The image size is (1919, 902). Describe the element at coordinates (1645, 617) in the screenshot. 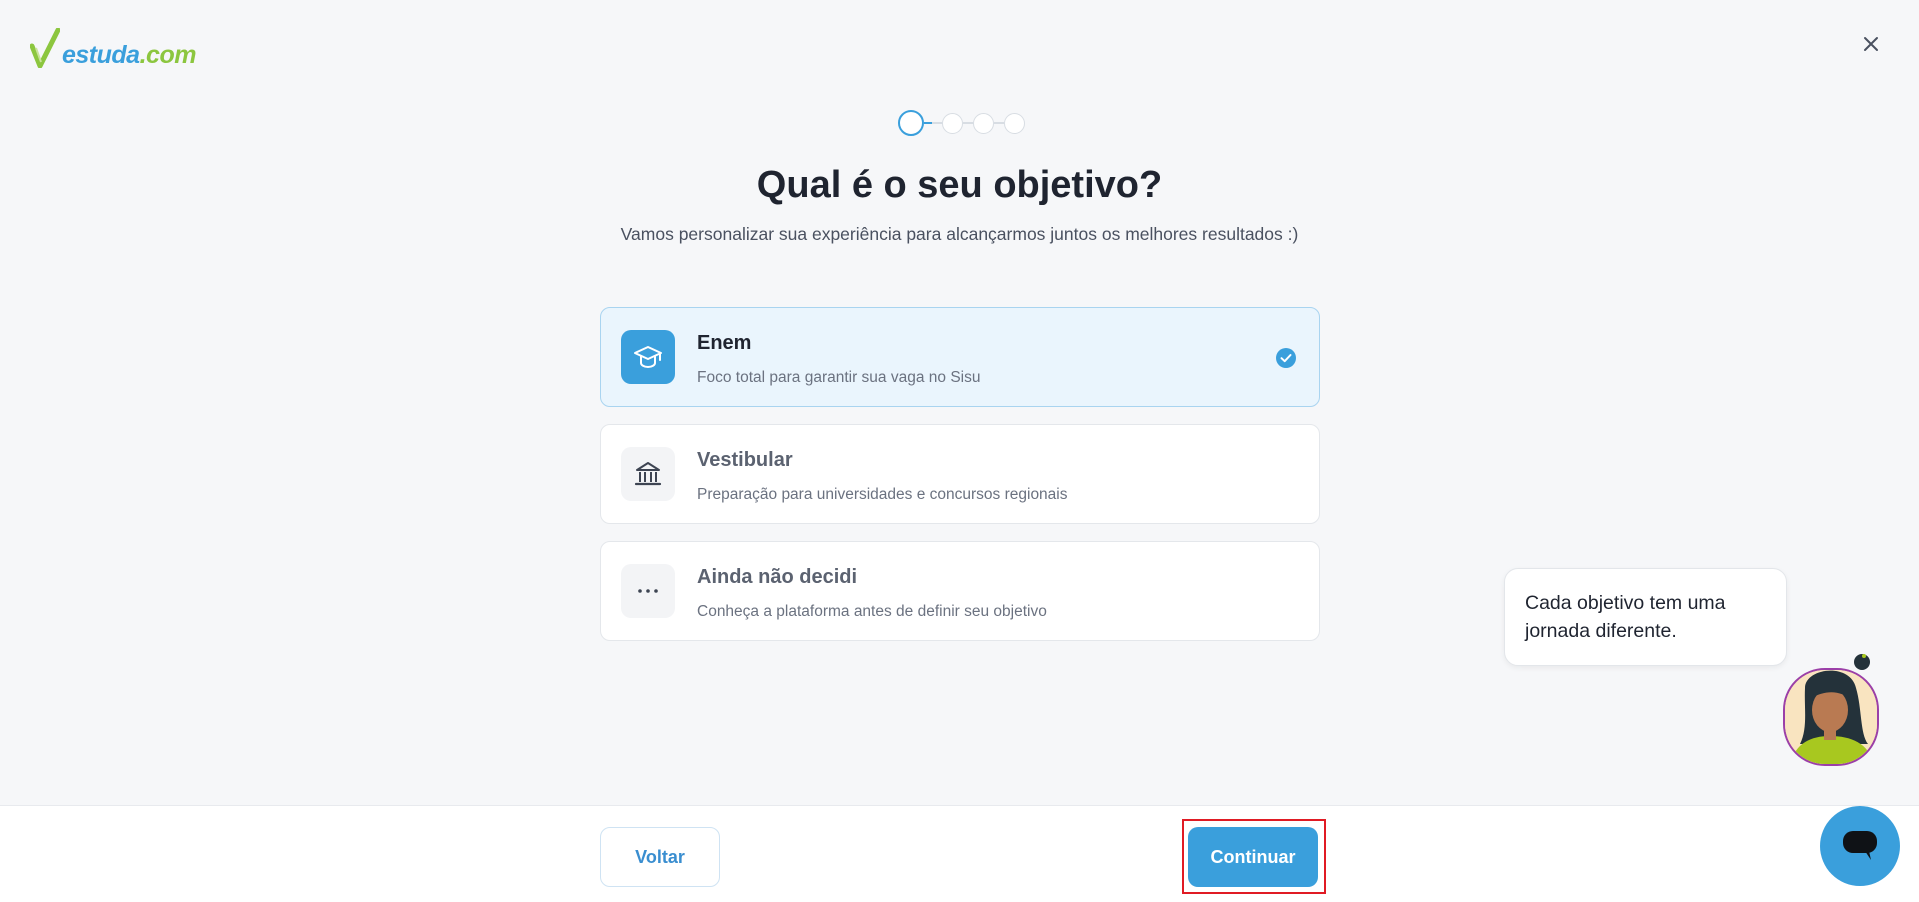

I see `assistant-message-bubble: Cada objetivo tem uma jornada diferente.` at that location.